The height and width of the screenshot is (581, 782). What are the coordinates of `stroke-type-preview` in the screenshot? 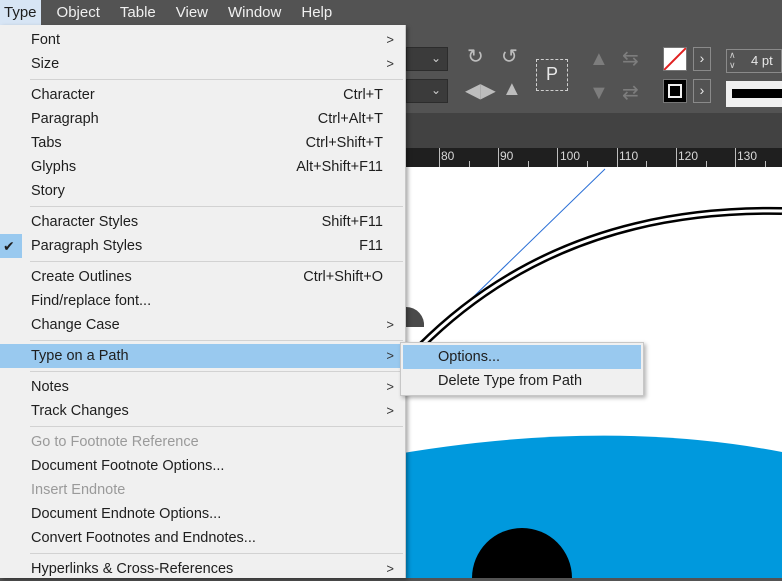 It's located at (754, 94).